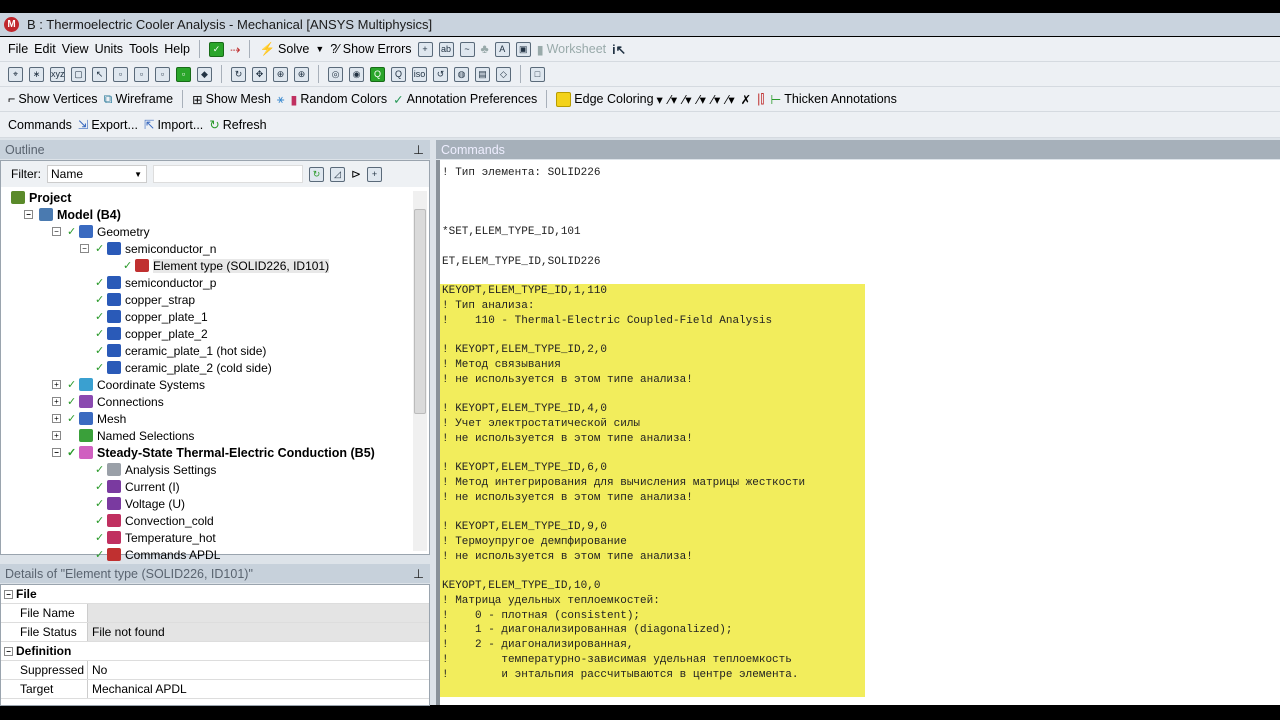  Describe the element at coordinates (215, 554) in the screenshot. I see `tree-item: ✓ Commands APDL` at that location.